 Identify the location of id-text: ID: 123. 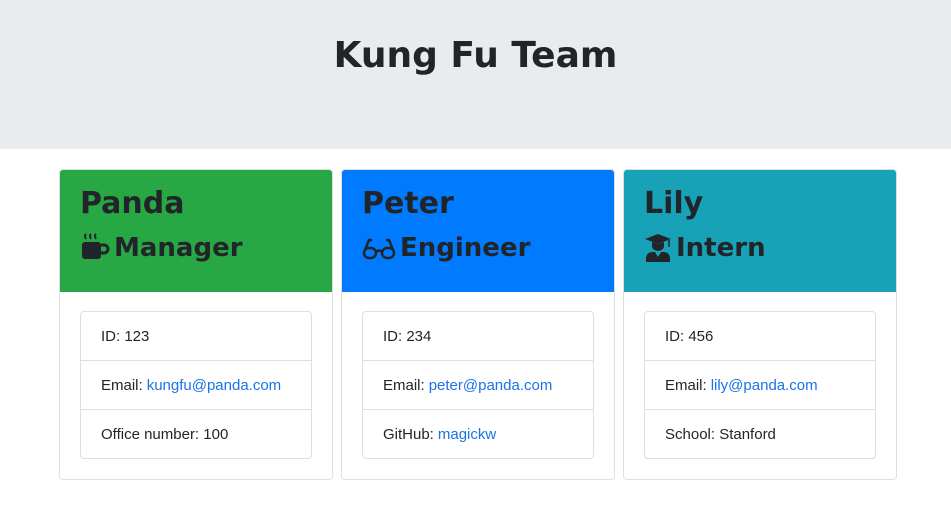
(125, 336).